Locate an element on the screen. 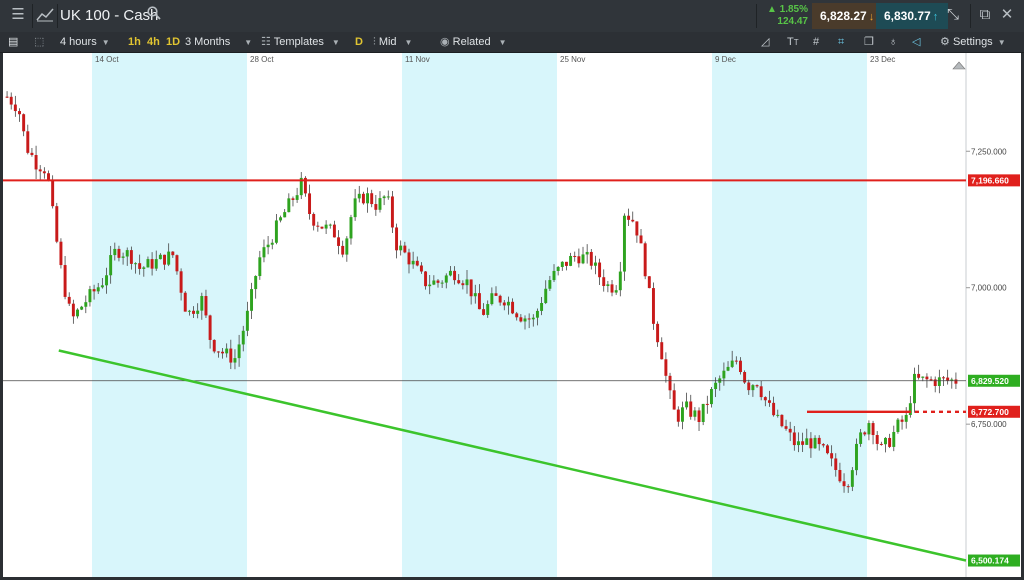 The height and width of the screenshot is (580, 1024). chart-type-icon is located at coordinates (45, 15).